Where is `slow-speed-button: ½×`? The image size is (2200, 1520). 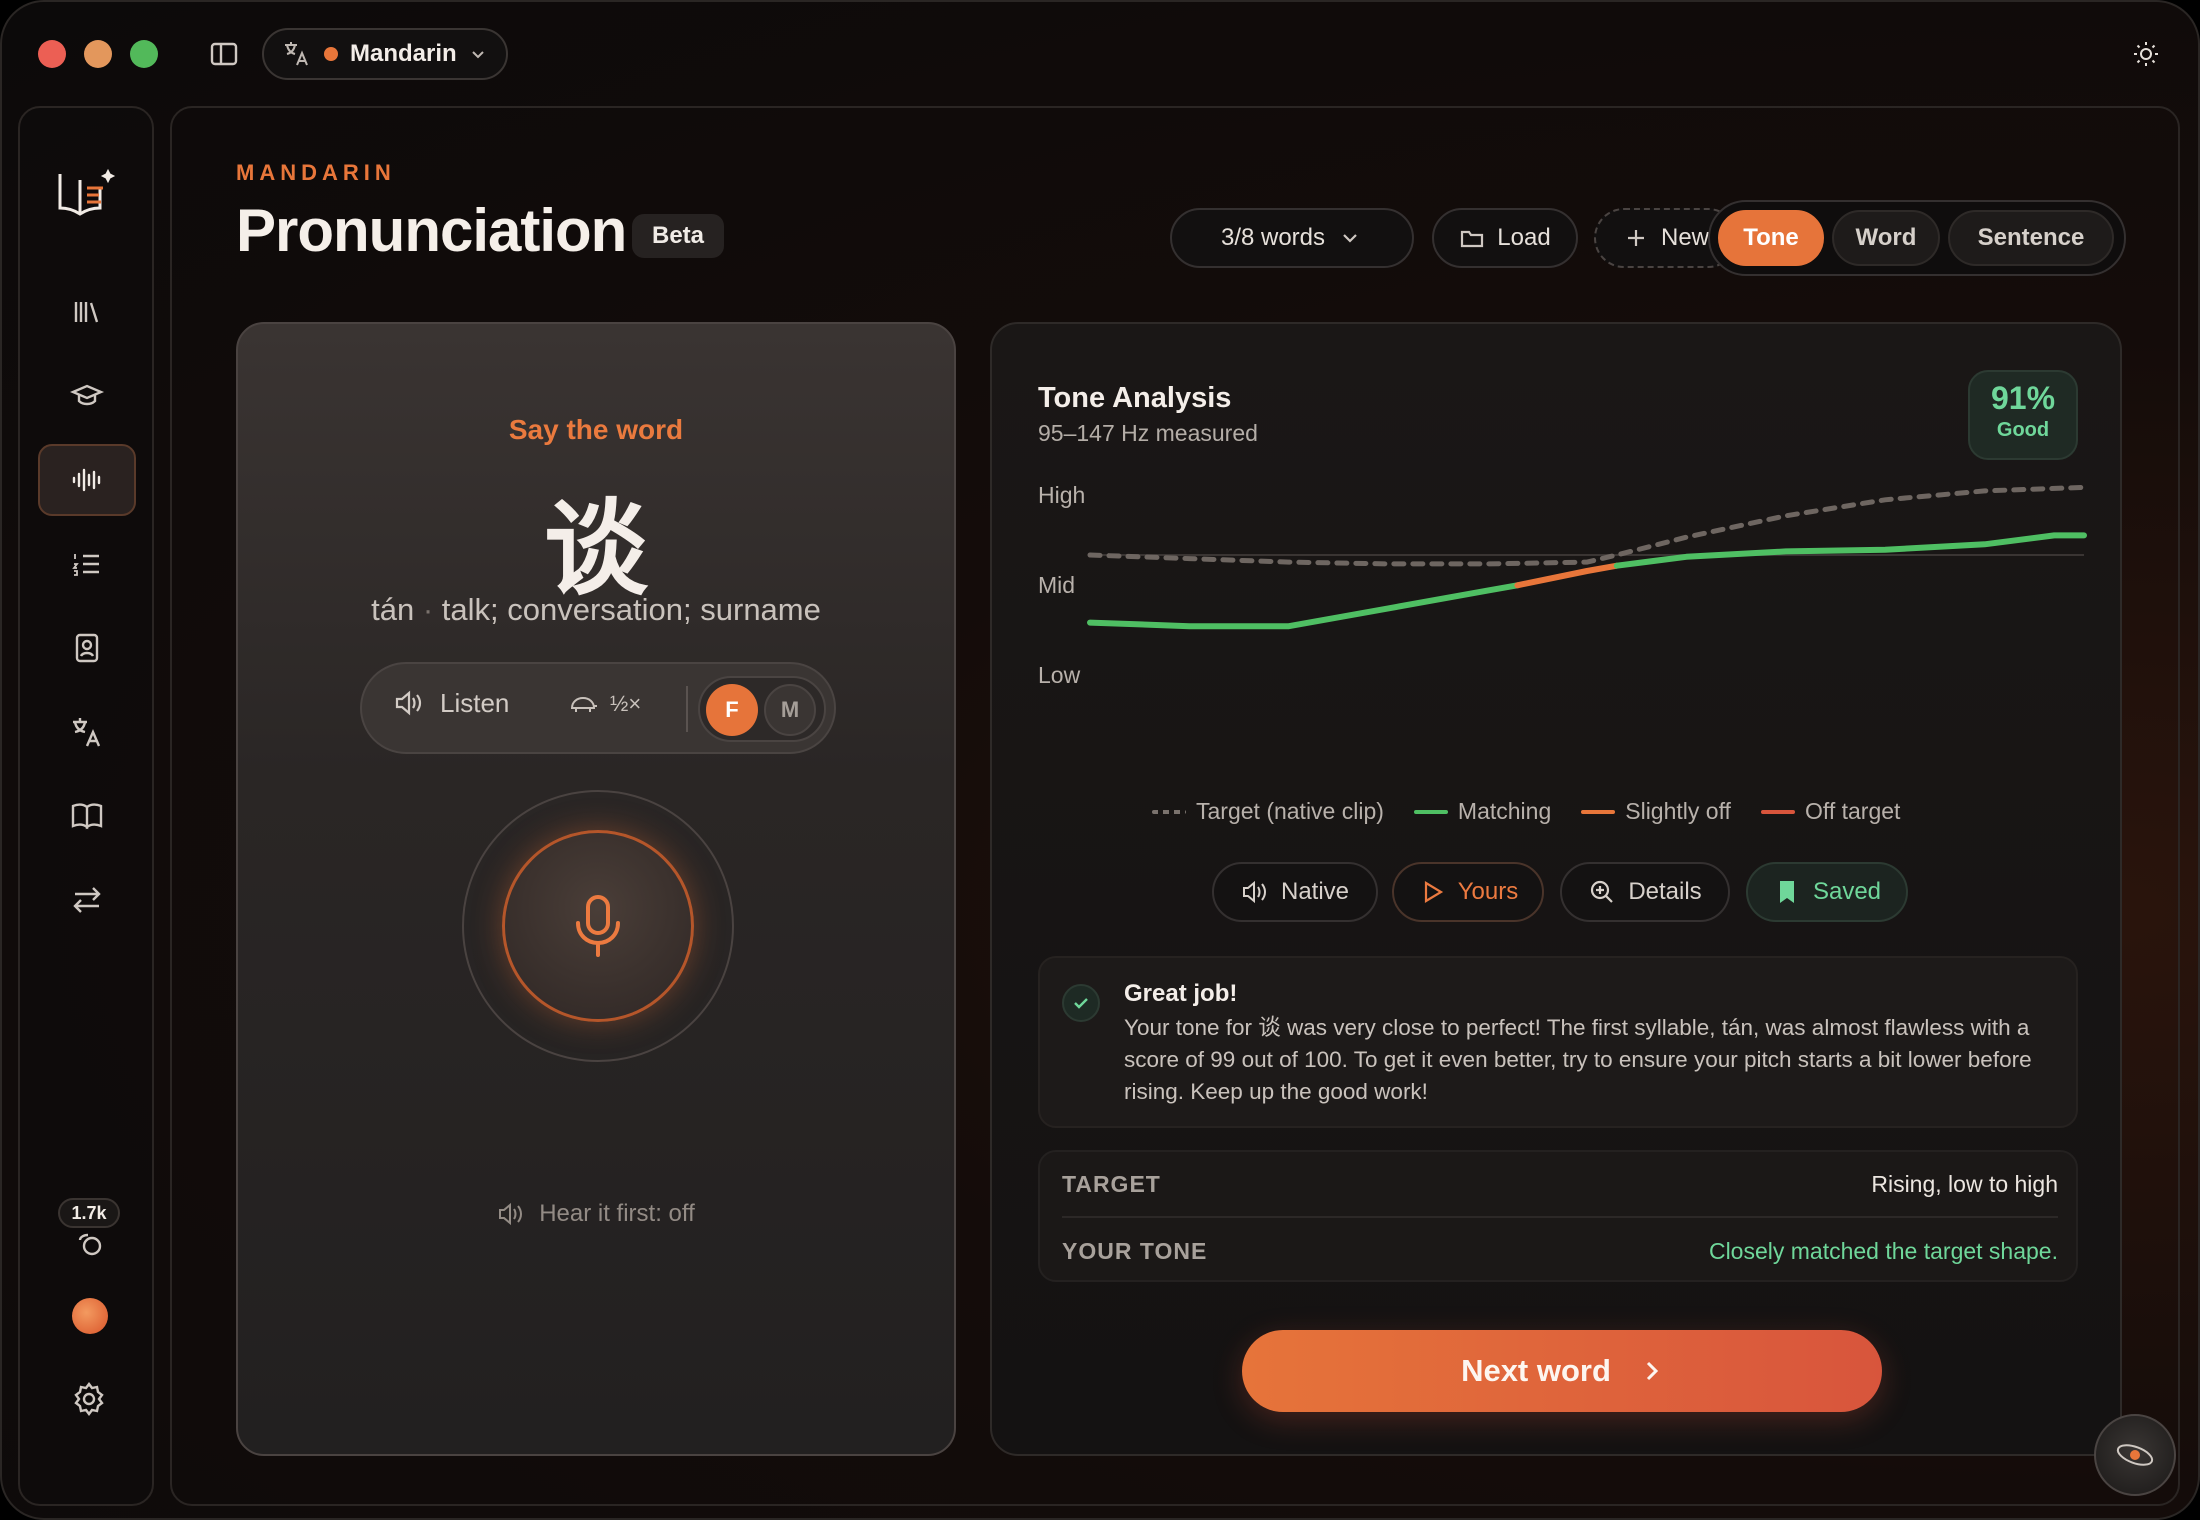
slow-speed-button: ½× is located at coordinates (604, 704).